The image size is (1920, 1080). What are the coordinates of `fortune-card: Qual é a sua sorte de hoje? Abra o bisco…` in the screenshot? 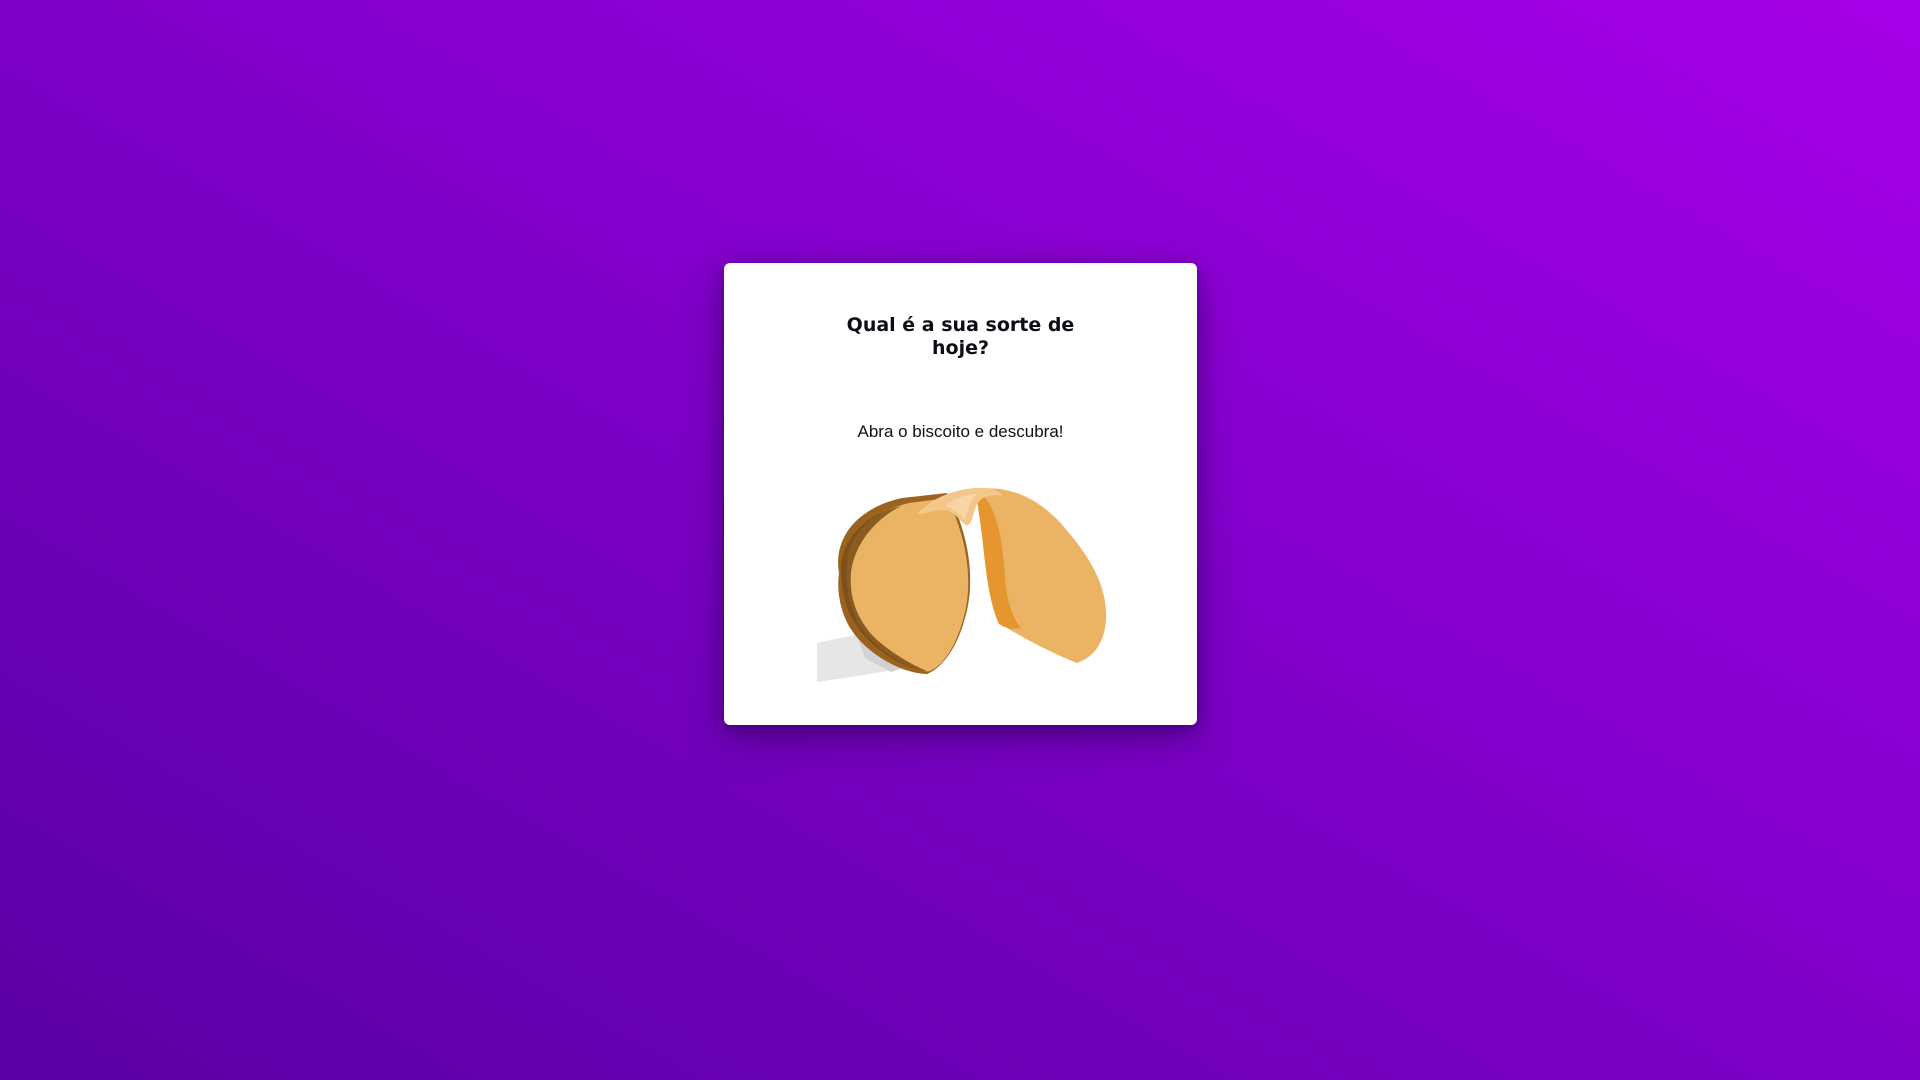 It's located at (960, 494).